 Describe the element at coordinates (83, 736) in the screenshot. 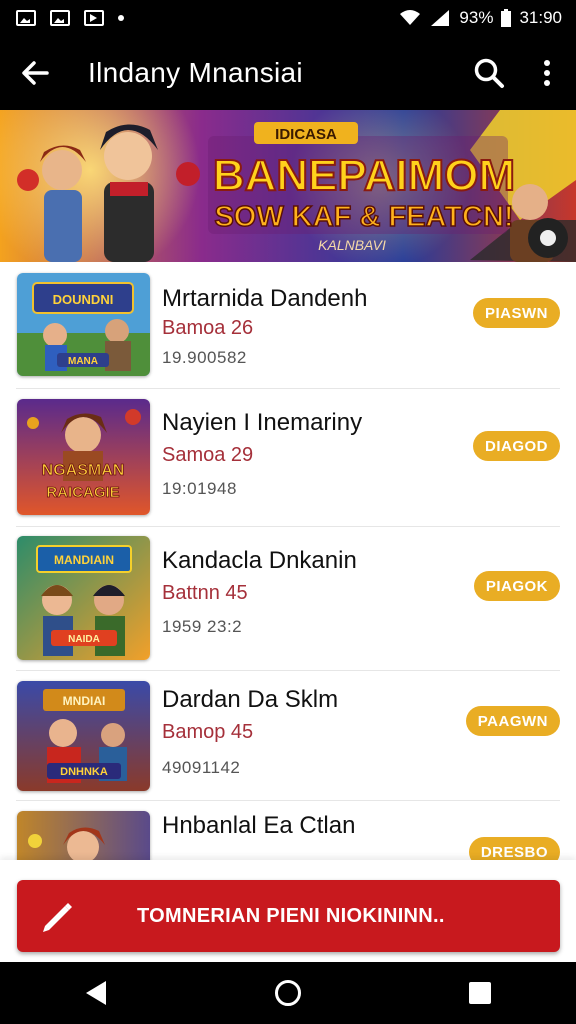

I see `item-thumbnail: MNDIAI DNHNKA` at that location.